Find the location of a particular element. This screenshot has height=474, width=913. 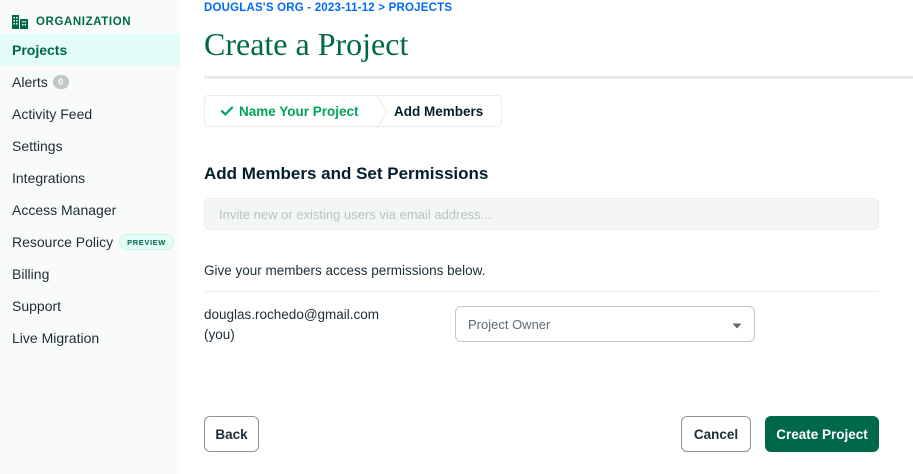

page-title: Create a Project is located at coordinates (306, 44).